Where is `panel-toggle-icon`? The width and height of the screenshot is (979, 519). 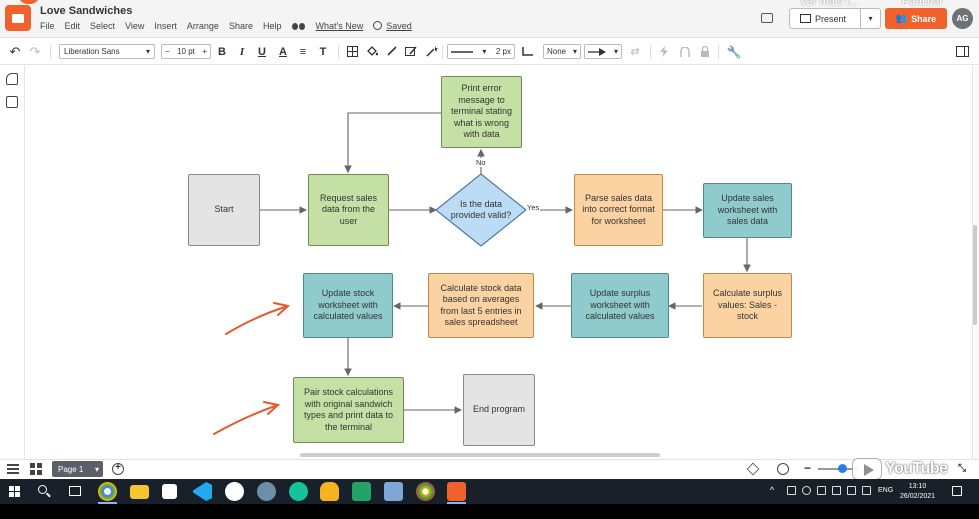
panel-toggle-icon is located at coordinates (962, 51).